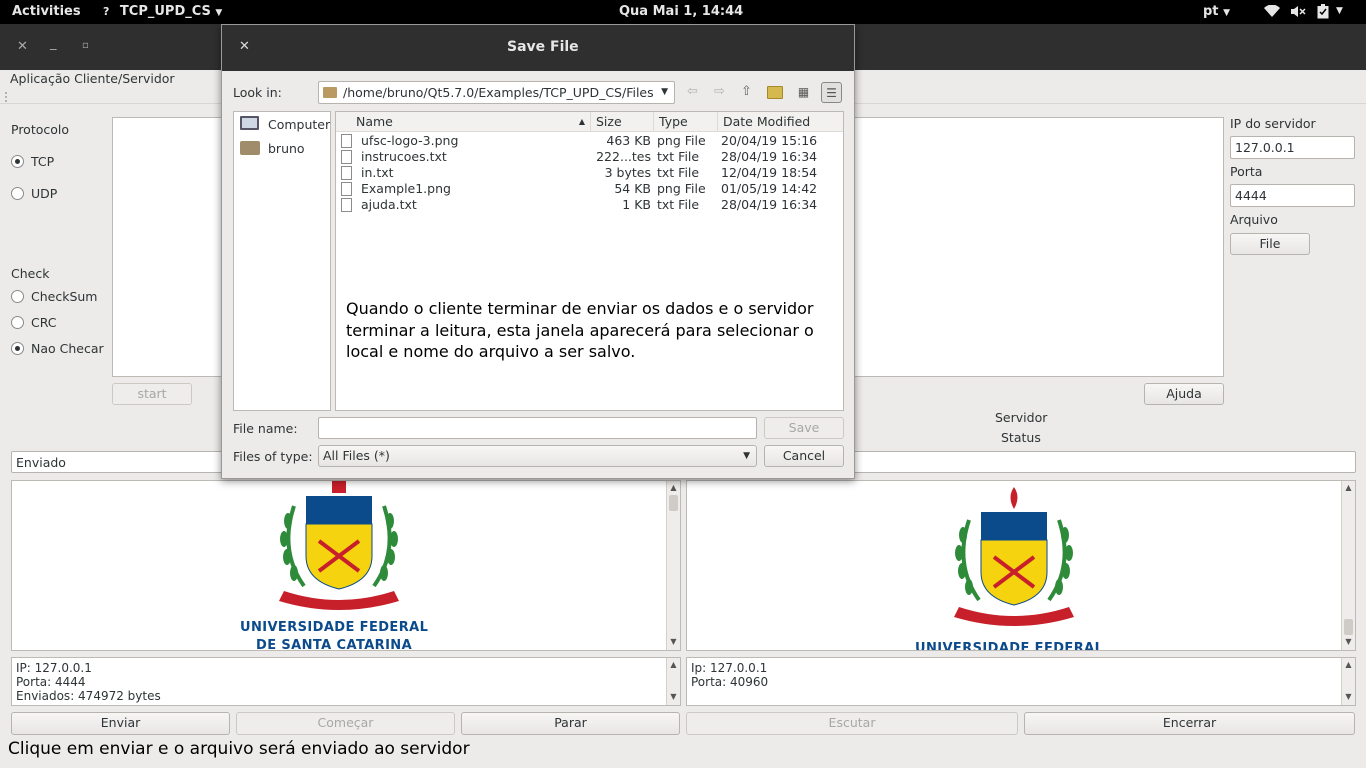 Image resolution: width=1366 pixels, height=768 pixels. What do you see at coordinates (64, 296) in the screenshot?
I see `checksum-radio-label: CheckSum` at bounding box center [64, 296].